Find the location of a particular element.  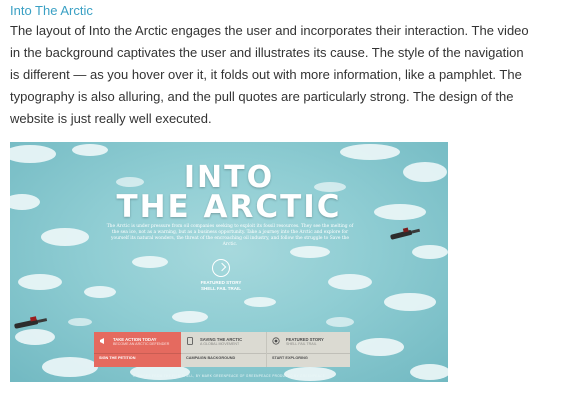

post-title-link: Into The Arctic is located at coordinates (51, 11).